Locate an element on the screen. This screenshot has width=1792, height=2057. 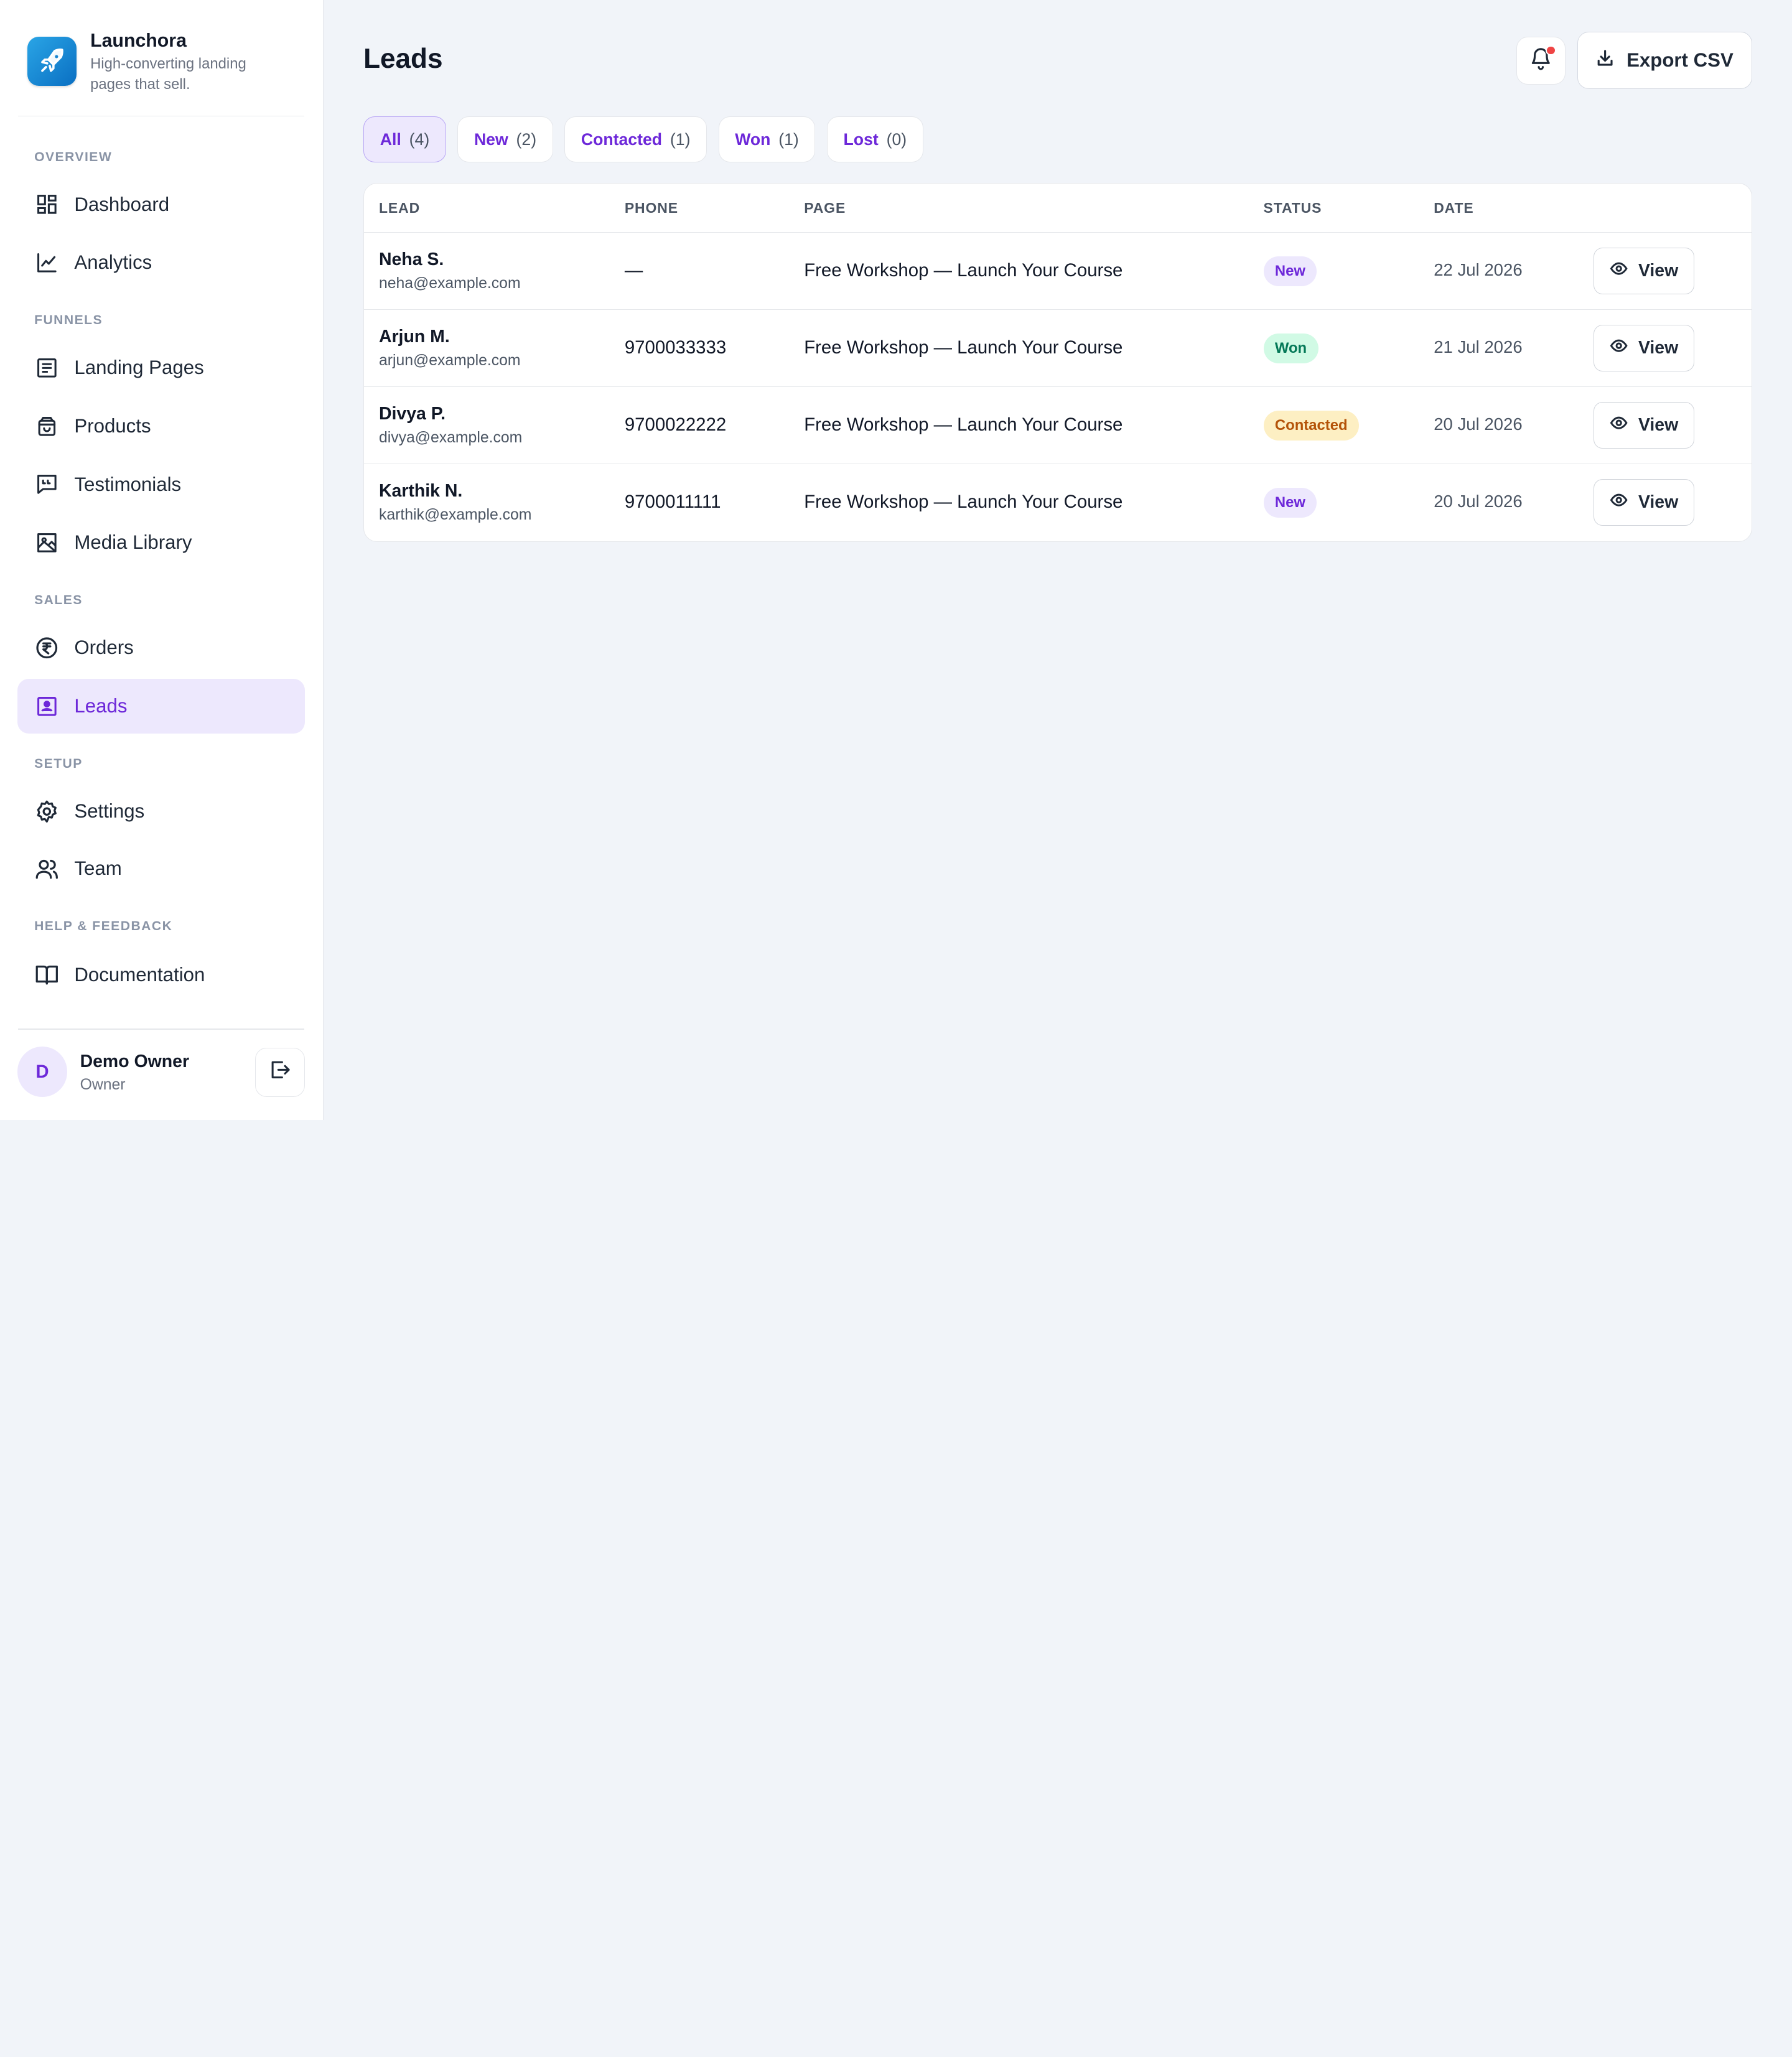
sidebar-item-testimonials: Testimonials is located at coordinates (161, 484).